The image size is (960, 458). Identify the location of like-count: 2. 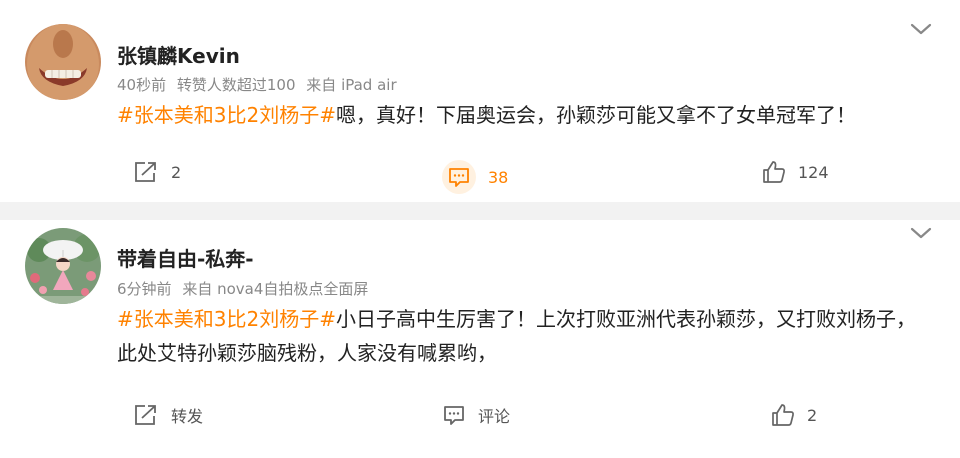
(812, 415).